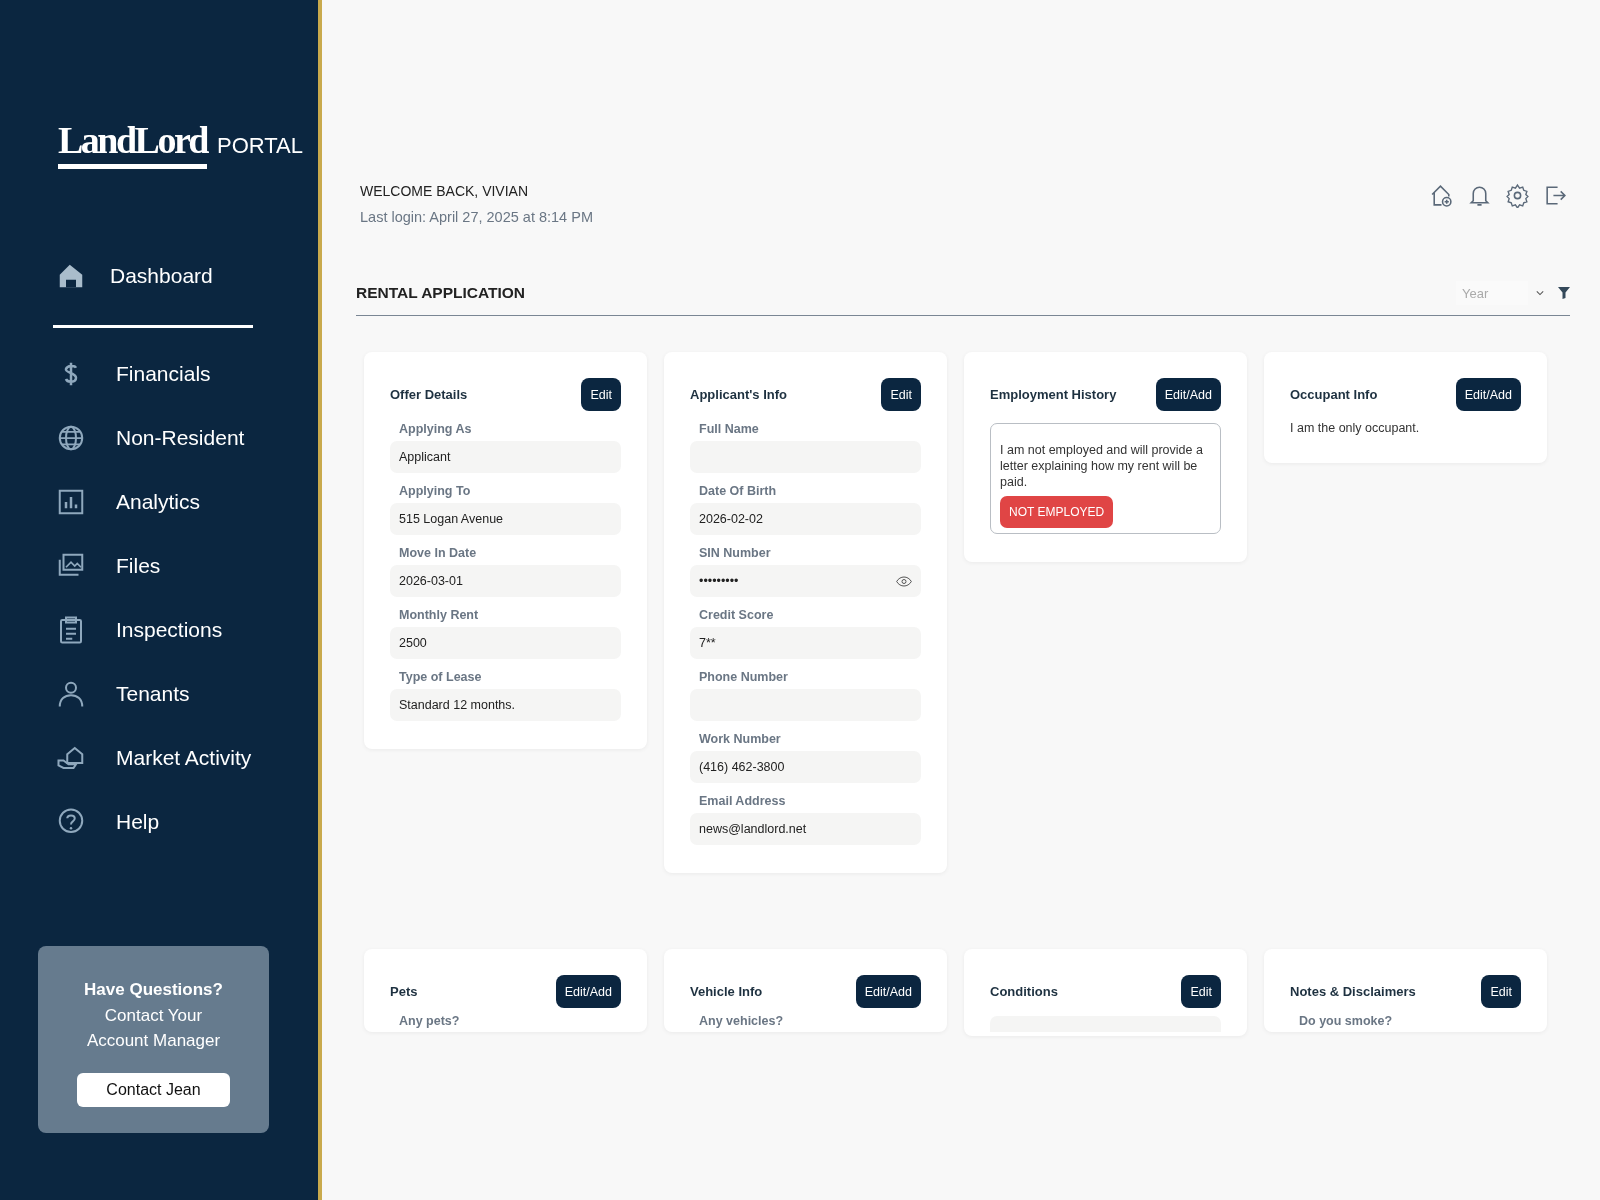  I want to click on field-label: Move In Date, so click(438, 553).